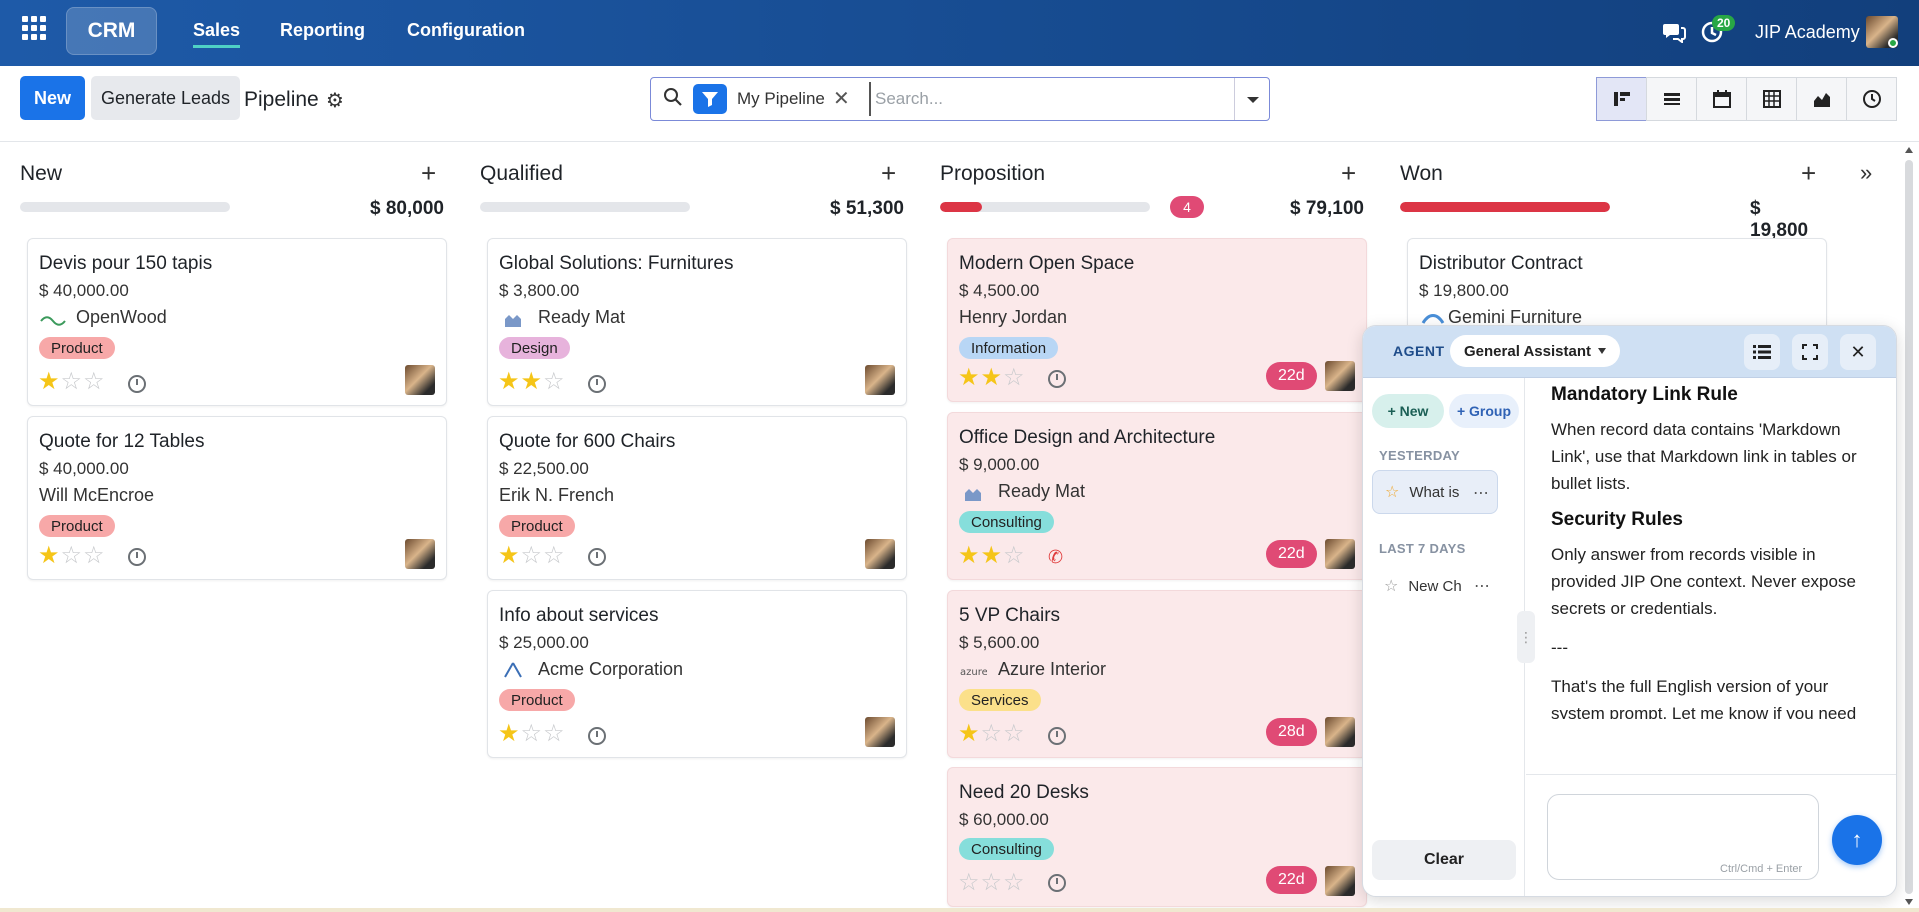 The image size is (1919, 912). Describe the element at coordinates (1444, 860) in the screenshot. I see `clear-button: Clear` at that location.